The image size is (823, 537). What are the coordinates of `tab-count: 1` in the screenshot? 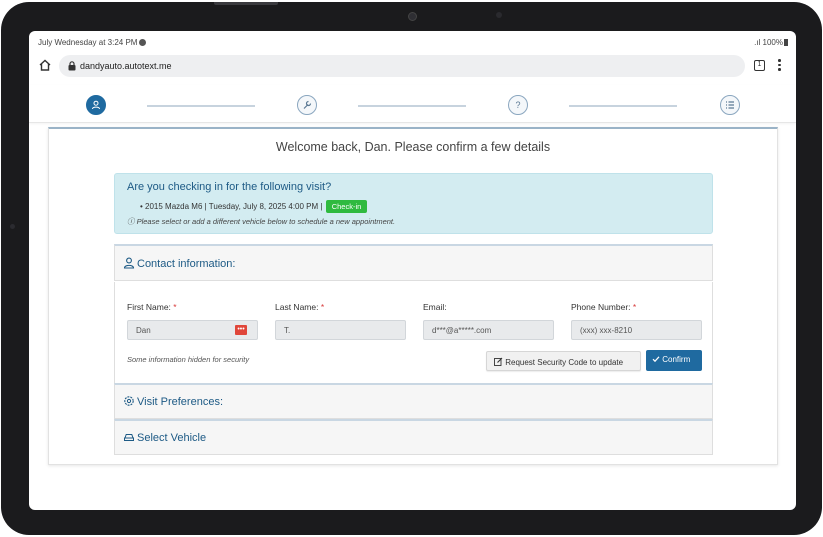 It's located at (759, 64).